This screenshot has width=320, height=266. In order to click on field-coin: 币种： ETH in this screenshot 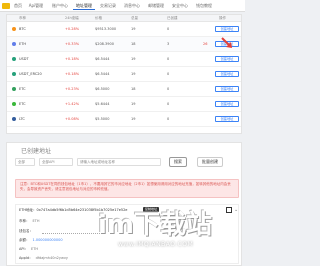, I will do `click(29, 221)`.